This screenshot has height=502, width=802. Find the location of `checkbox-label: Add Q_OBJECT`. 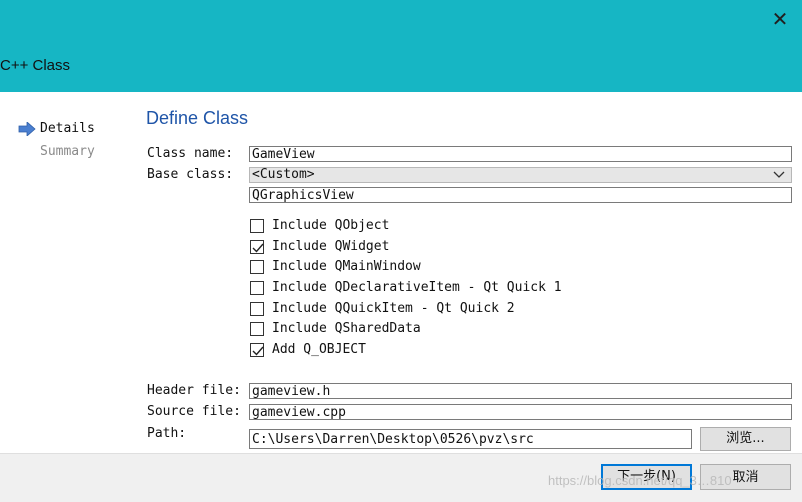

checkbox-label: Add Q_OBJECT is located at coordinates (319, 349).